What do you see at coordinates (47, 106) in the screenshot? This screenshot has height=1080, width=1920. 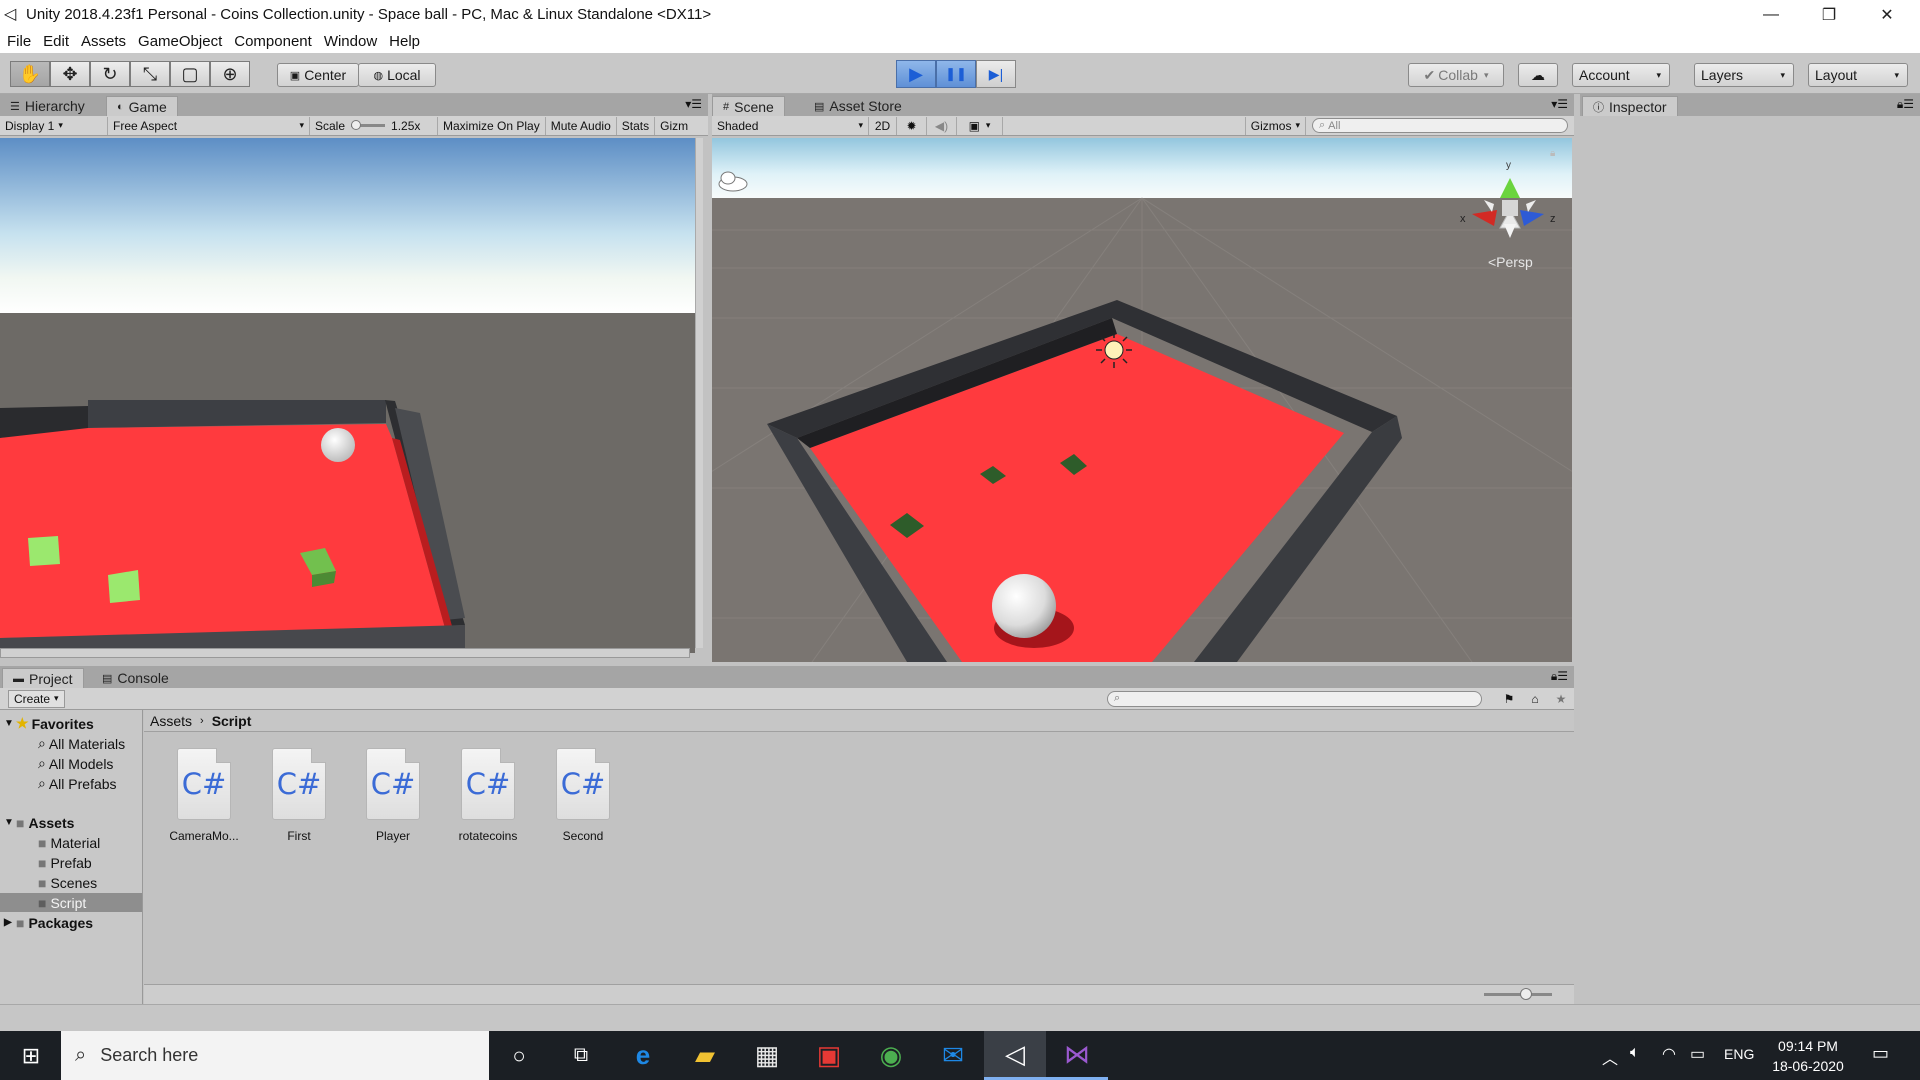 I see `tab-hierarchy: ☰ Hierarchy` at bounding box center [47, 106].